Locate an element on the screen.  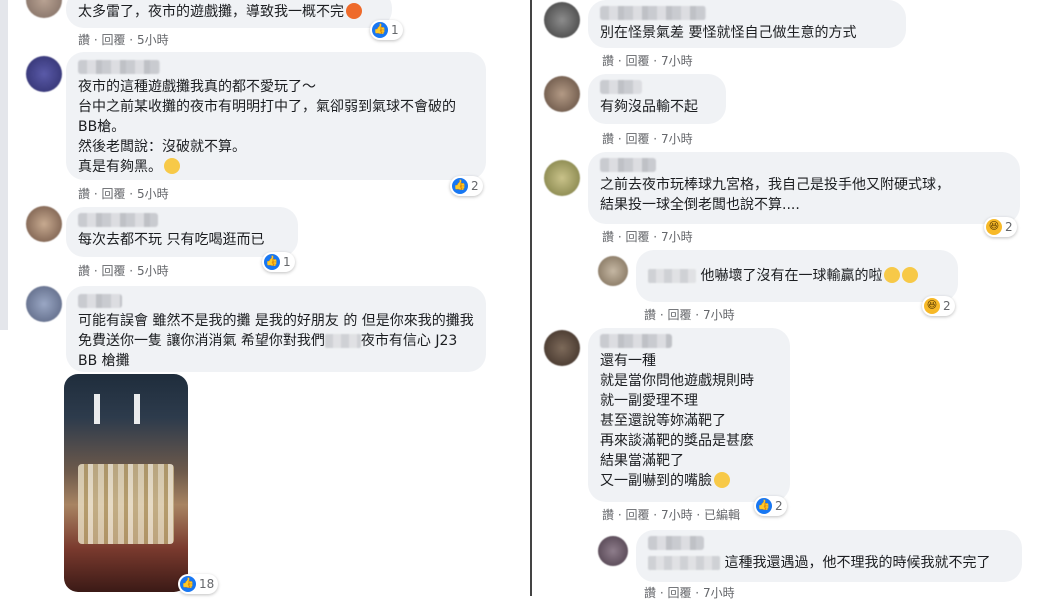
comment-text: 別在怪景氣差 要怪就怪自己做生意的方式 is located at coordinates (728, 33).